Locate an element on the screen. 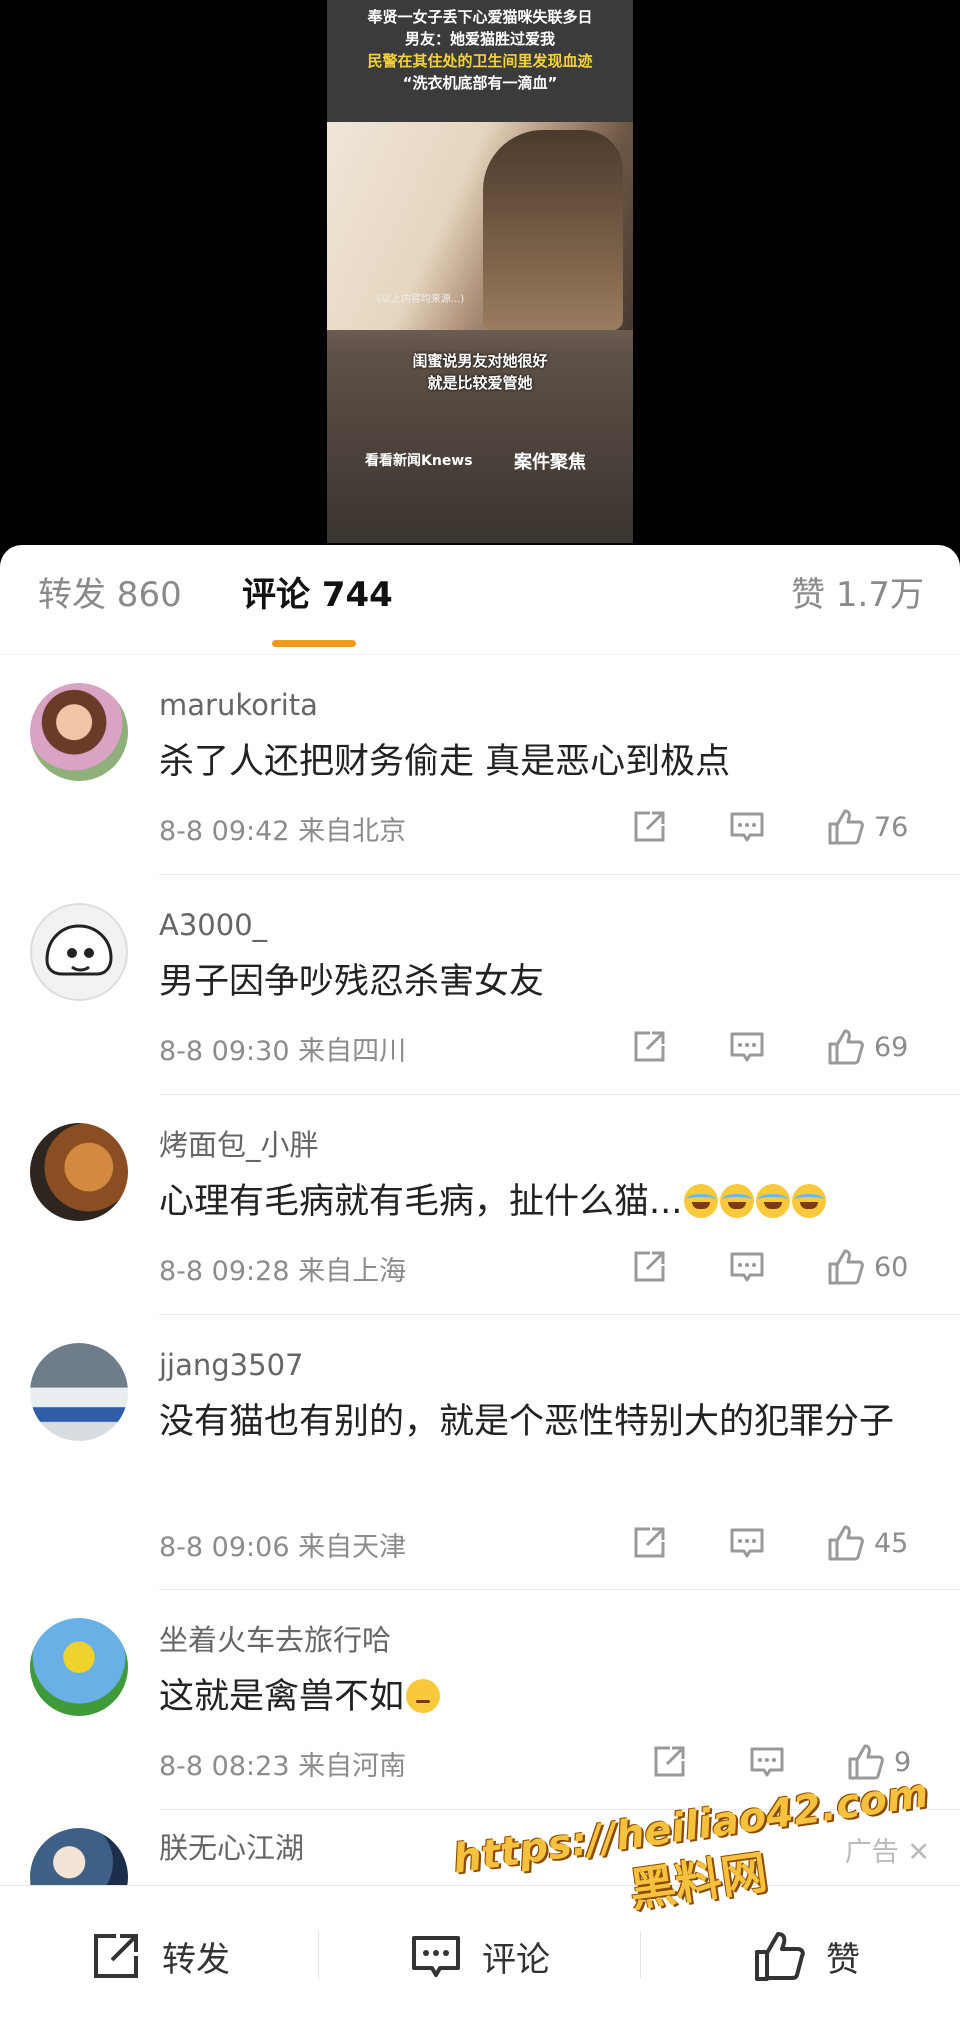  tab-like: 赞 1.7万 is located at coordinates (857, 595).